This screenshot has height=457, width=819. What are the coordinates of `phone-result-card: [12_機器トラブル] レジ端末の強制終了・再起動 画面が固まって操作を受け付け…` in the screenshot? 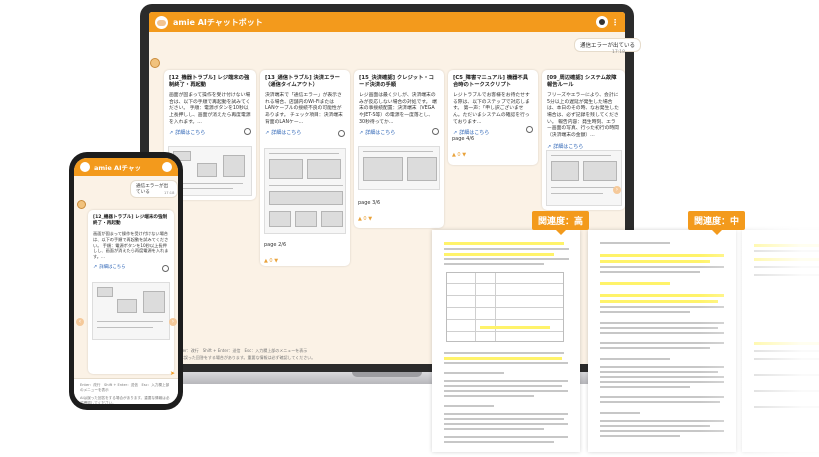 It's located at (131, 292).